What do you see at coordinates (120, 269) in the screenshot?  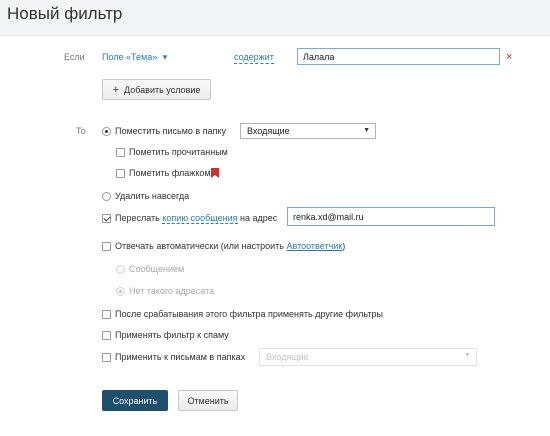 I see `auto-reply-message-radio` at bounding box center [120, 269].